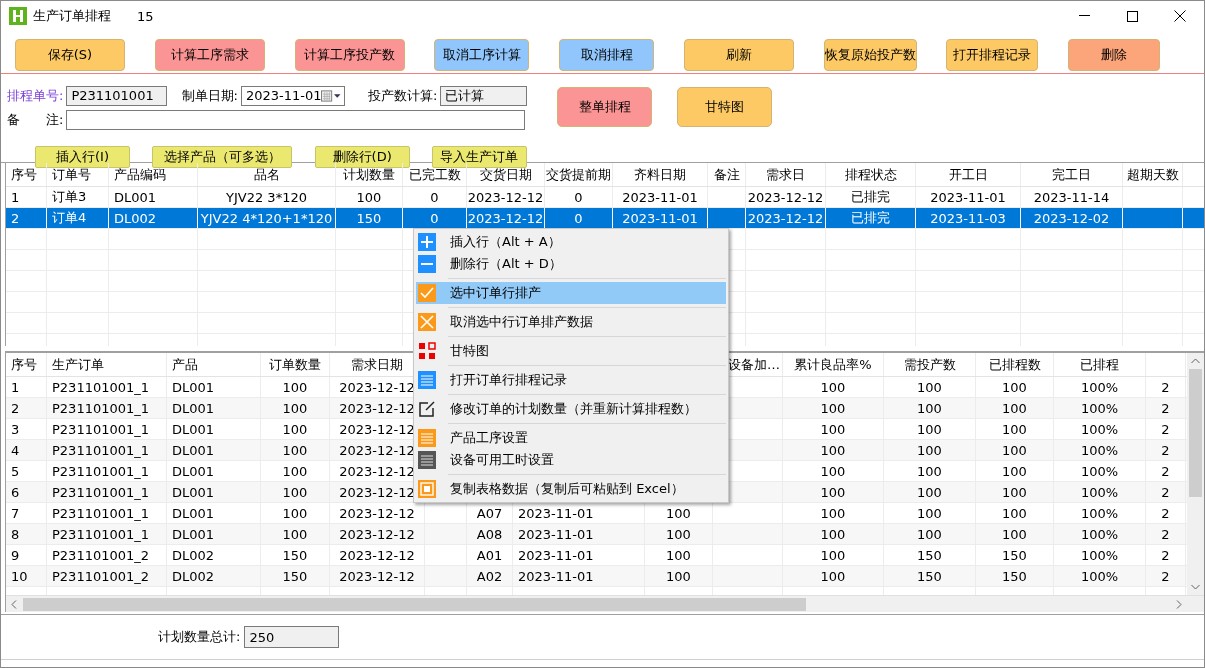  What do you see at coordinates (427, 264) in the screenshot?
I see `minus-icon` at bounding box center [427, 264].